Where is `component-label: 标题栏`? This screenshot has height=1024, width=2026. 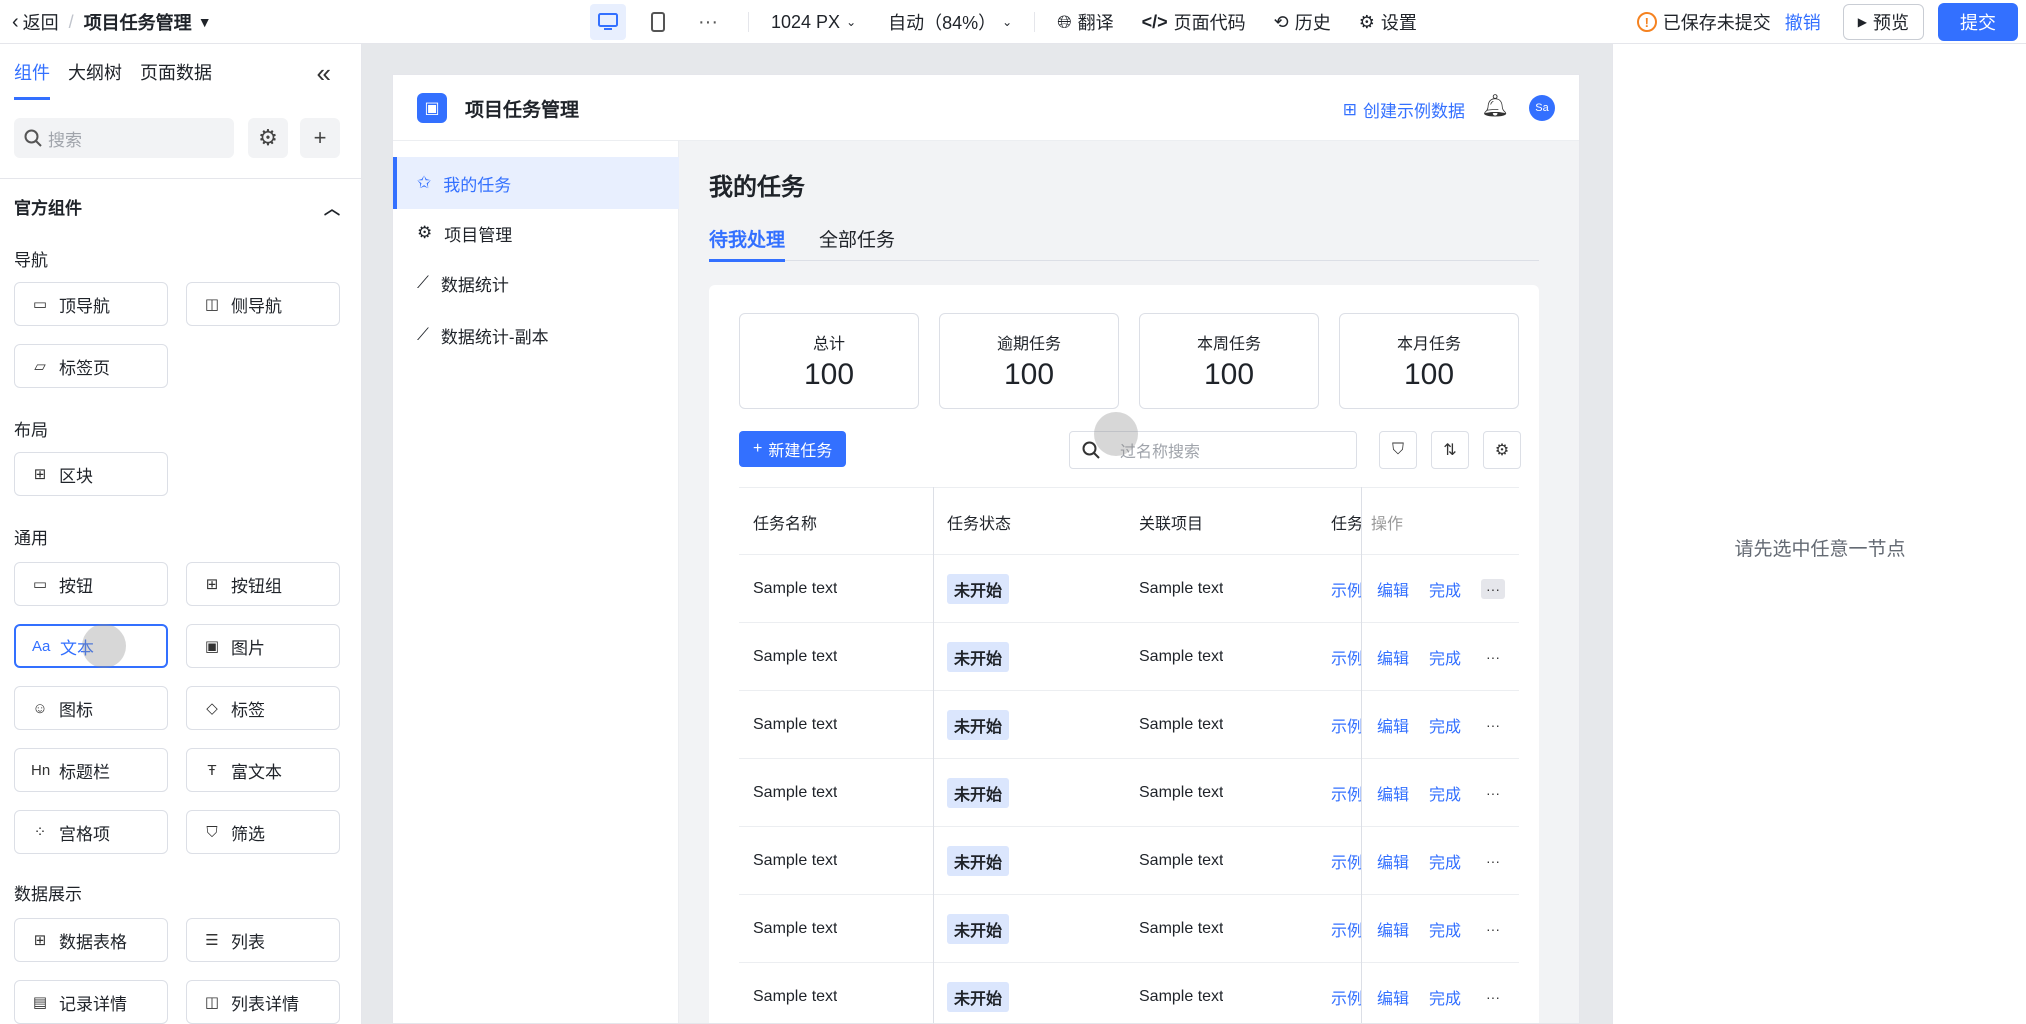 component-label: 标题栏 is located at coordinates (84, 772).